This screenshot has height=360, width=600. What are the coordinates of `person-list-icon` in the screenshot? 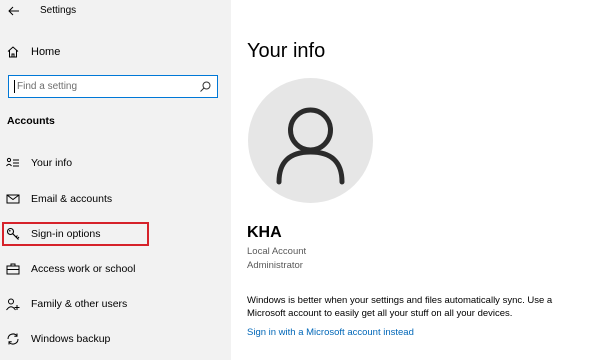 It's located at (13, 163).